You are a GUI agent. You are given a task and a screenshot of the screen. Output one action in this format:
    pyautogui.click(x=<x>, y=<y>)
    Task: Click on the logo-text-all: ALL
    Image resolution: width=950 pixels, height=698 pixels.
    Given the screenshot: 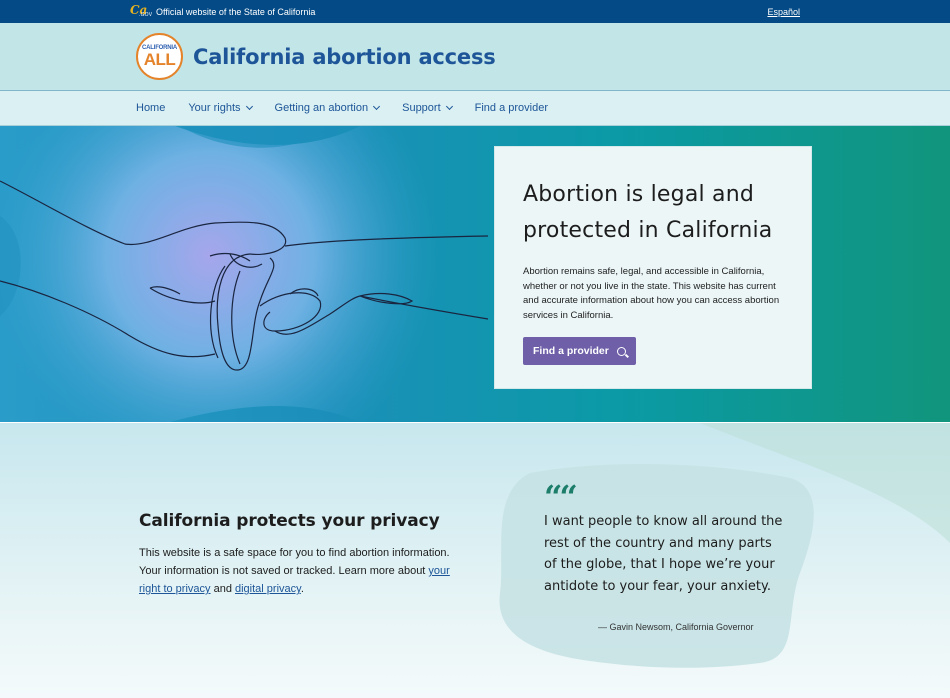 What is the action you would take?
    pyautogui.click(x=159, y=59)
    